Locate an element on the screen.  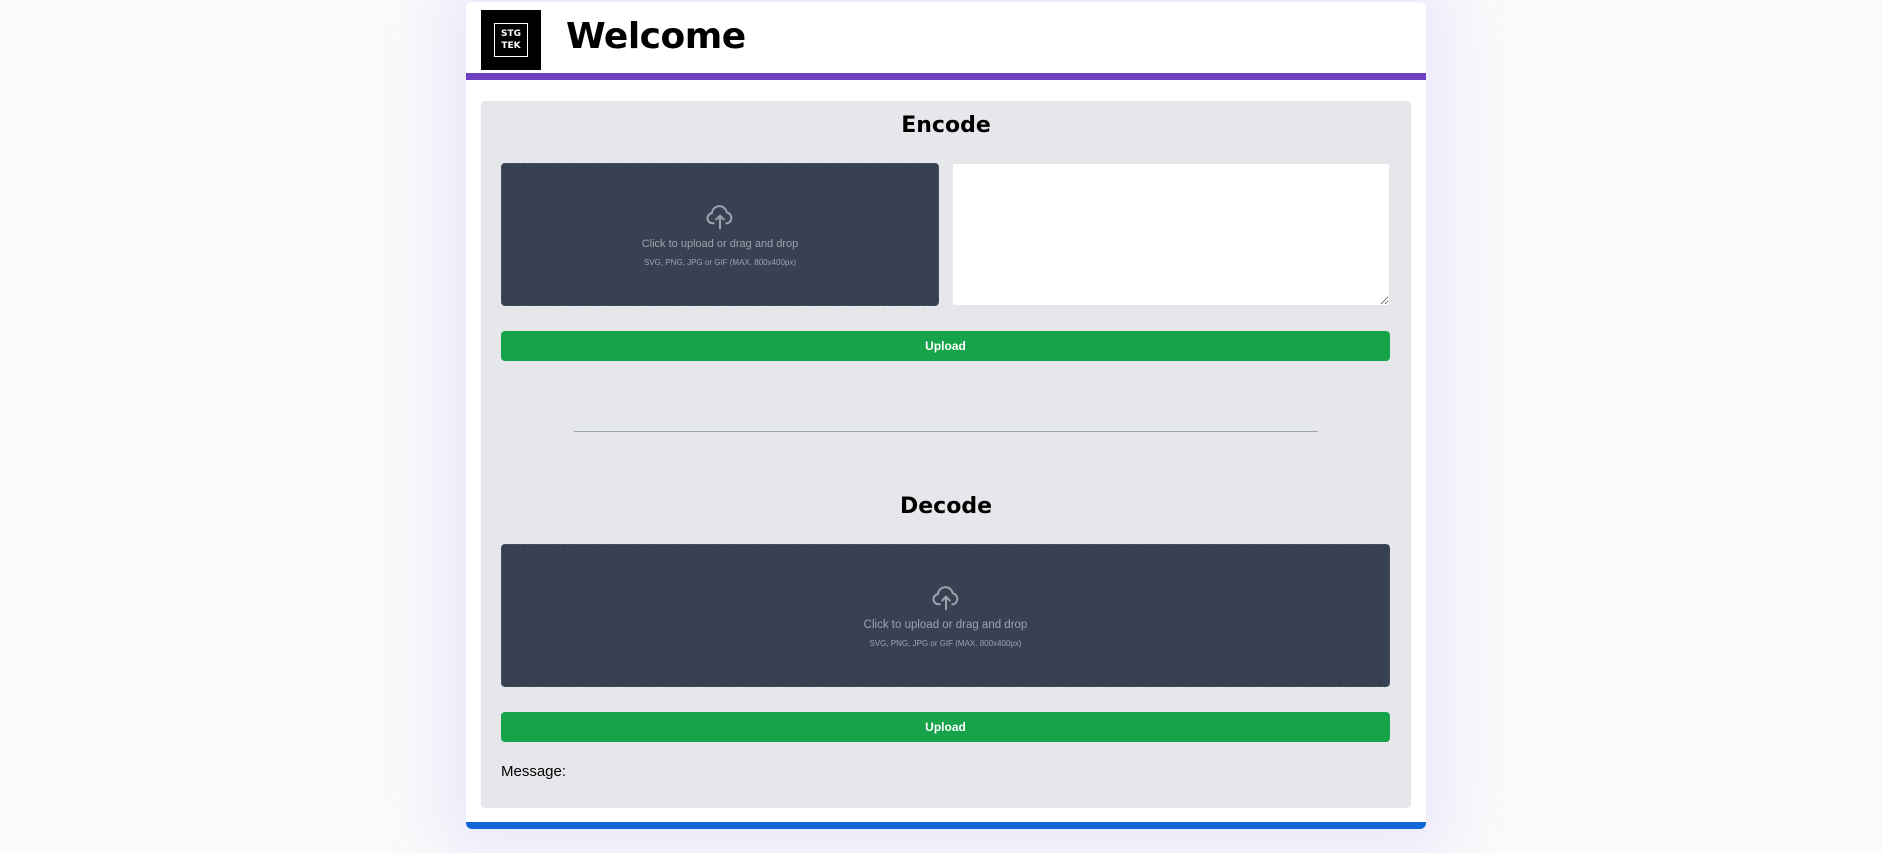
stgtek-logo: STG TEK is located at coordinates (511, 40).